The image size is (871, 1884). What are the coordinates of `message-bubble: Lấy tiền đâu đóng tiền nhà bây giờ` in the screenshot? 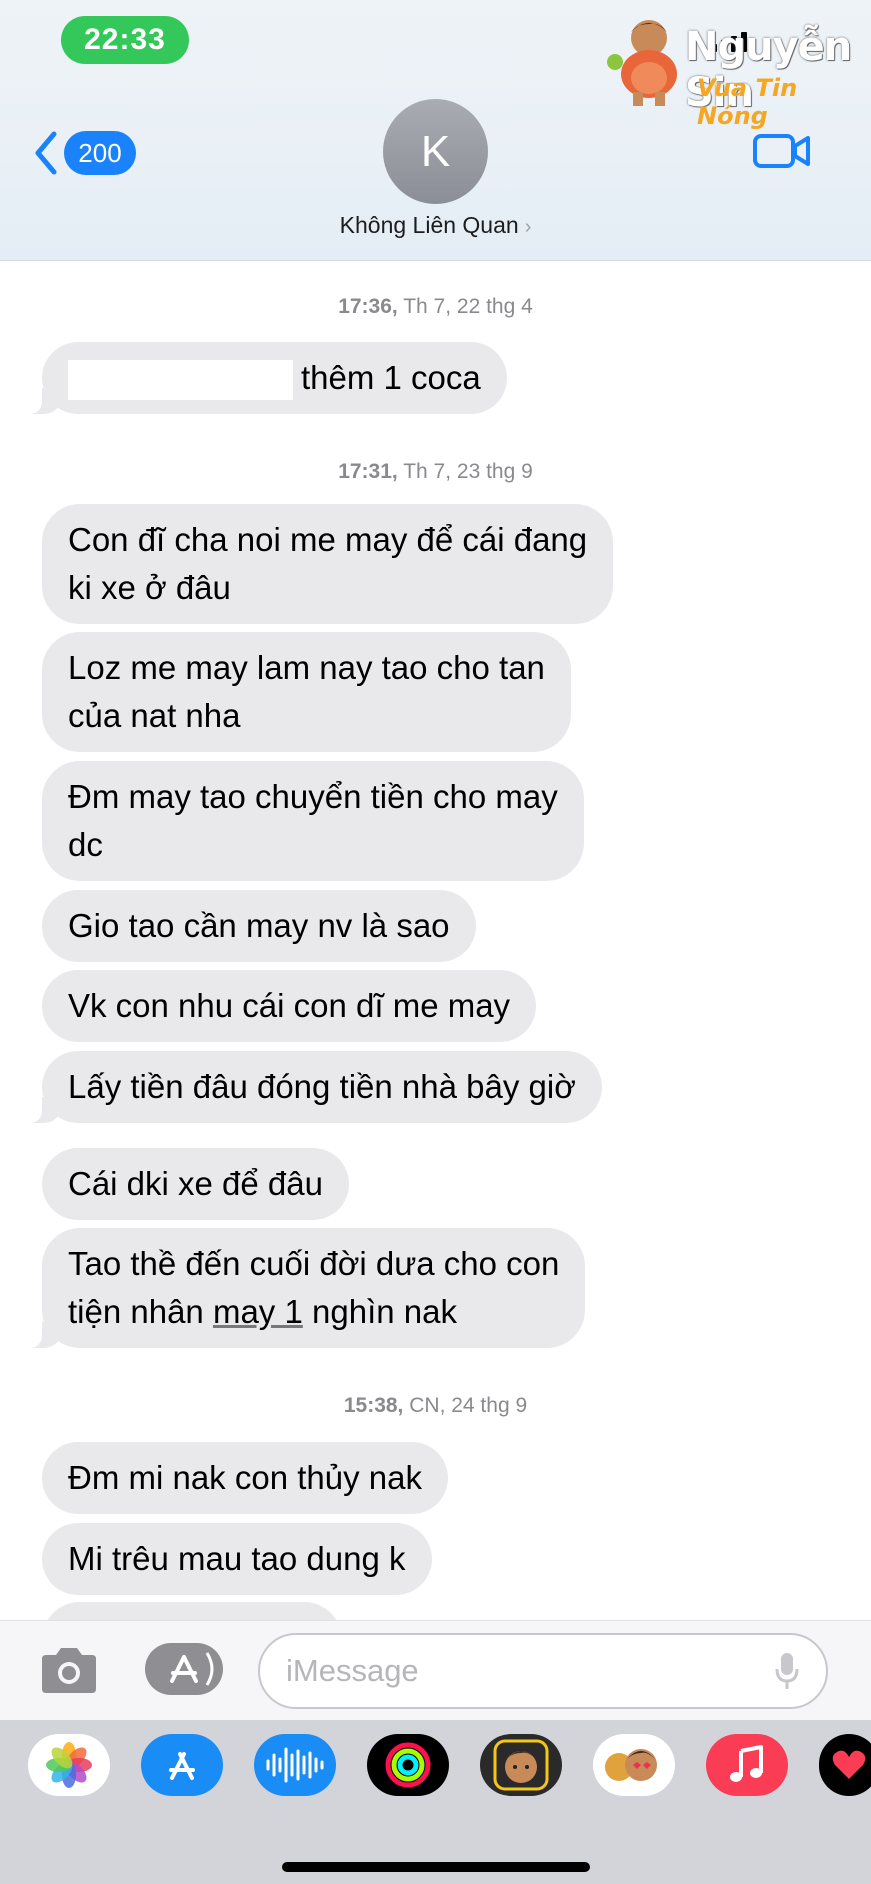 It's located at (312, 1087).